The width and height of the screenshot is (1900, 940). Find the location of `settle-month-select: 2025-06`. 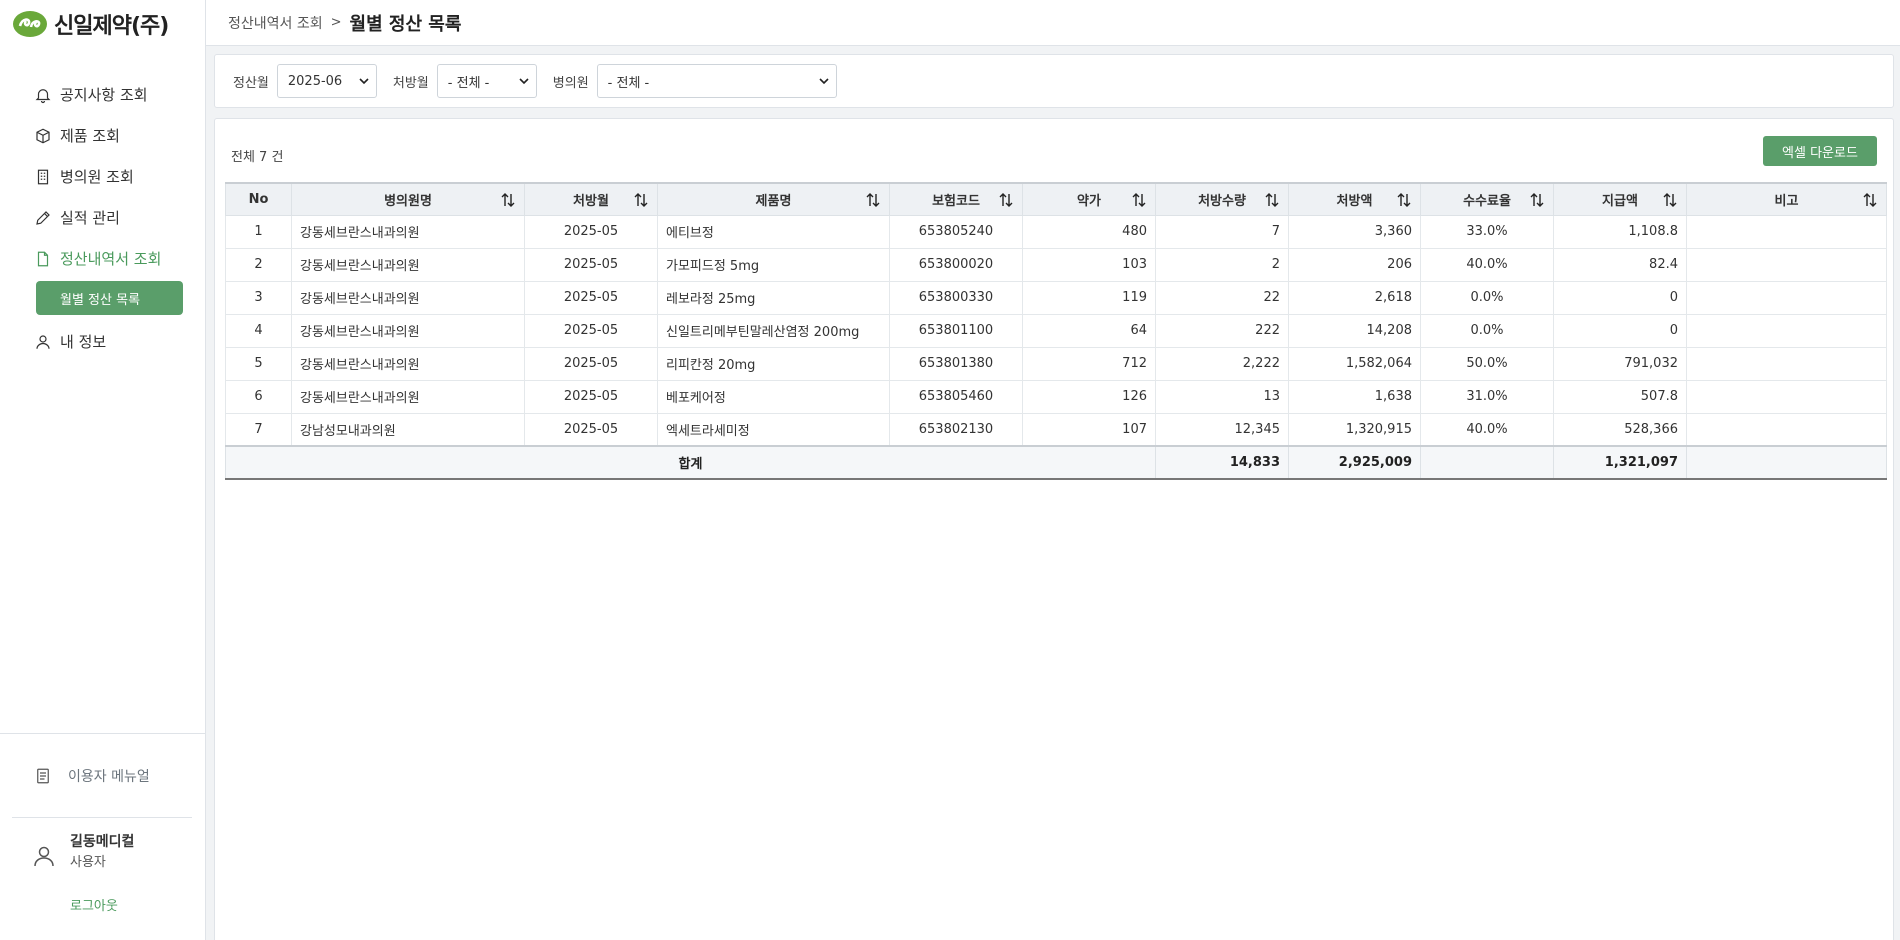

settle-month-select: 2025-06 is located at coordinates (326, 81).